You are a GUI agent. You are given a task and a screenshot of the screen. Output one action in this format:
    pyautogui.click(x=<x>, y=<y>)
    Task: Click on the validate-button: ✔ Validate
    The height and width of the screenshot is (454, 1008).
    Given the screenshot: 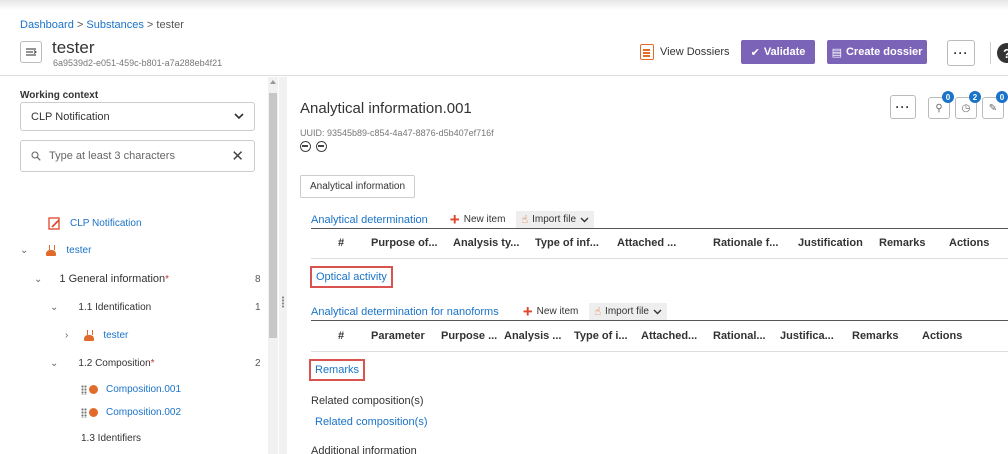 What is the action you would take?
    pyautogui.click(x=778, y=52)
    